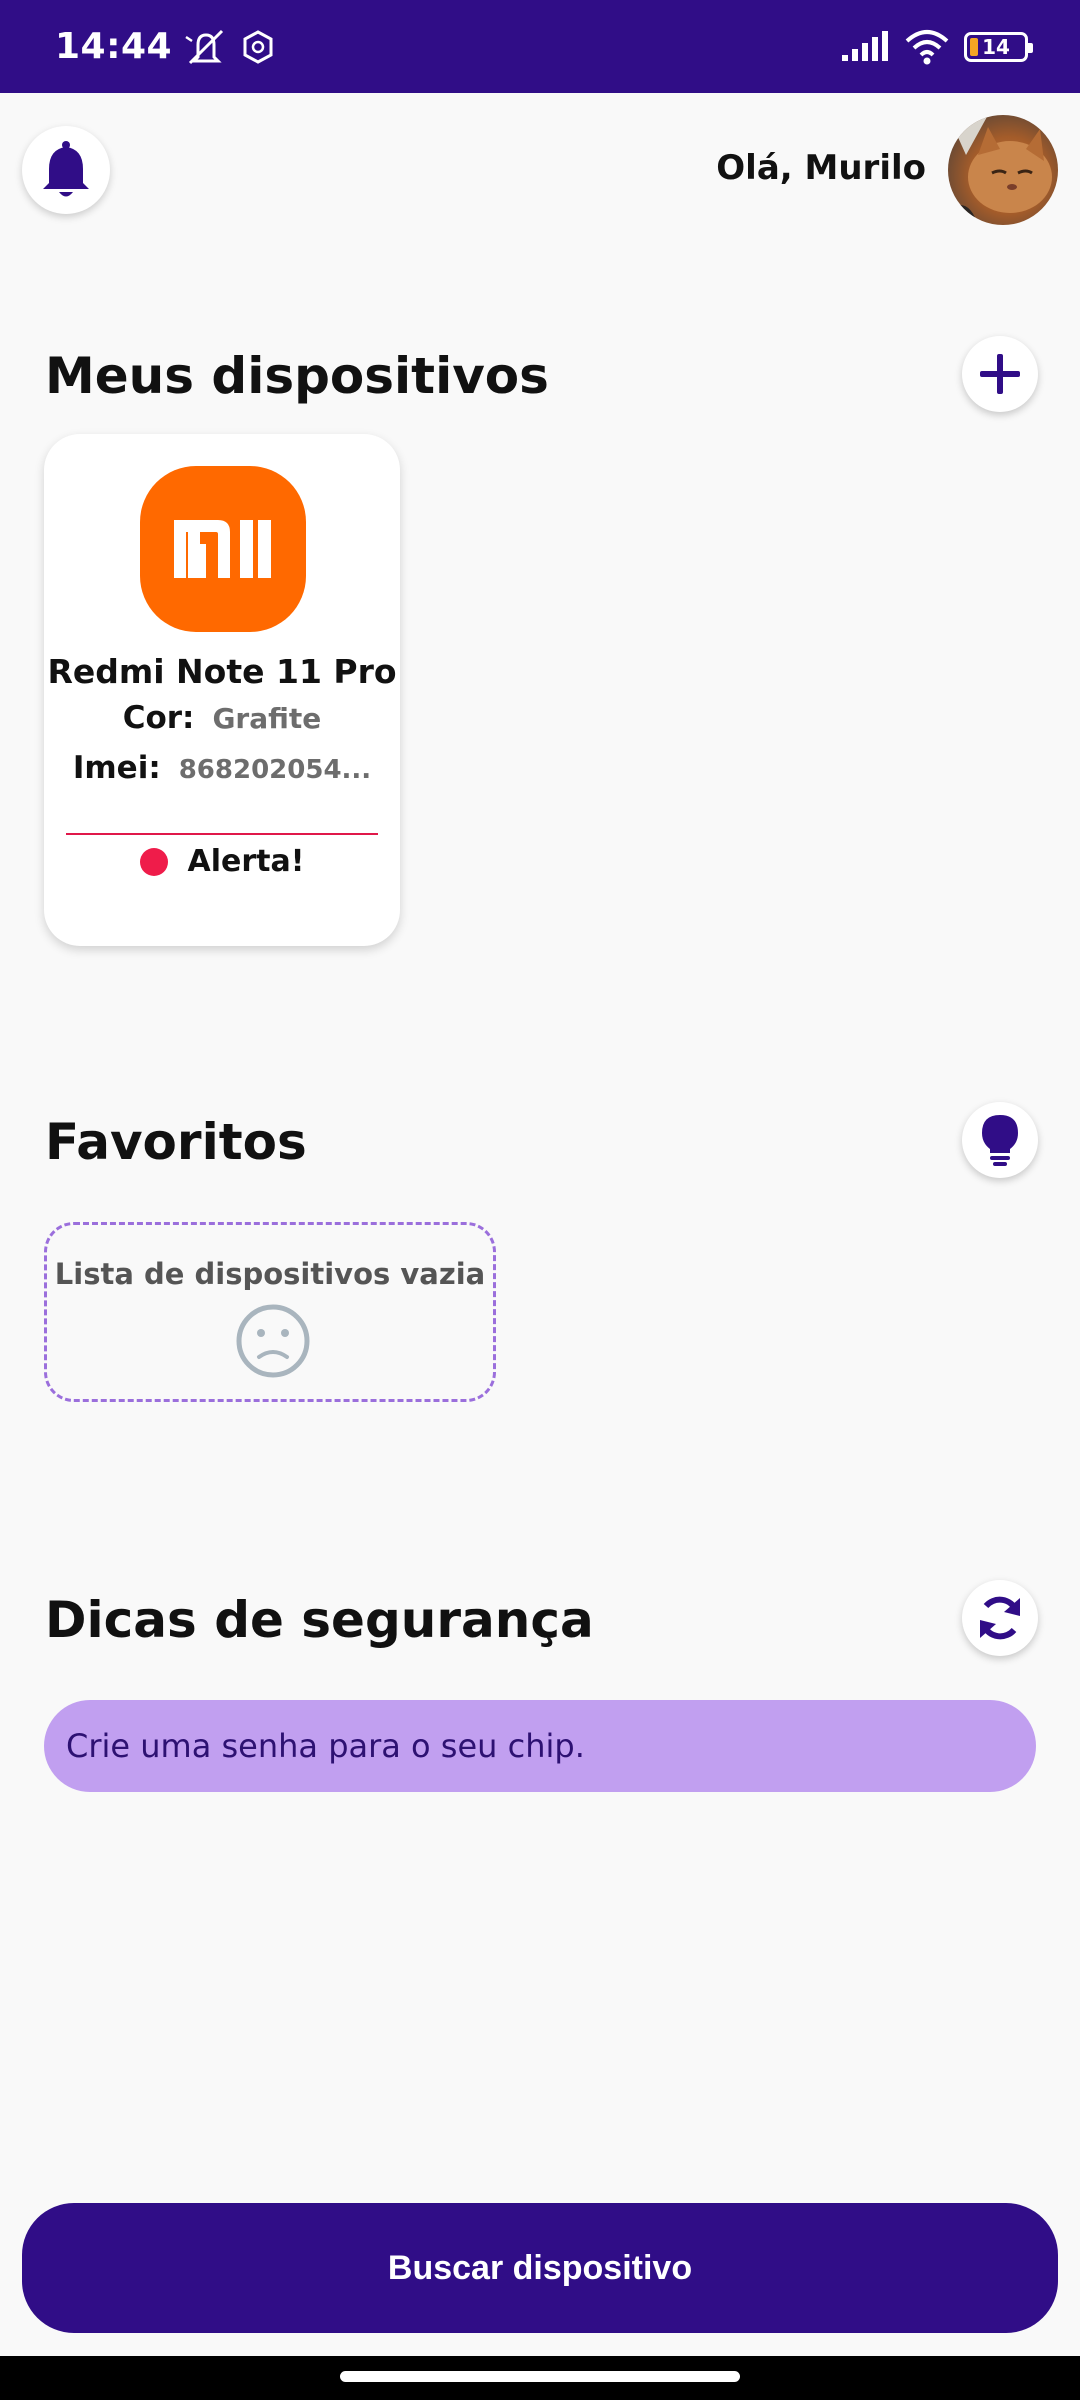 The width and height of the screenshot is (1080, 2400). I want to click on add-device-button, so click(1000, 374).